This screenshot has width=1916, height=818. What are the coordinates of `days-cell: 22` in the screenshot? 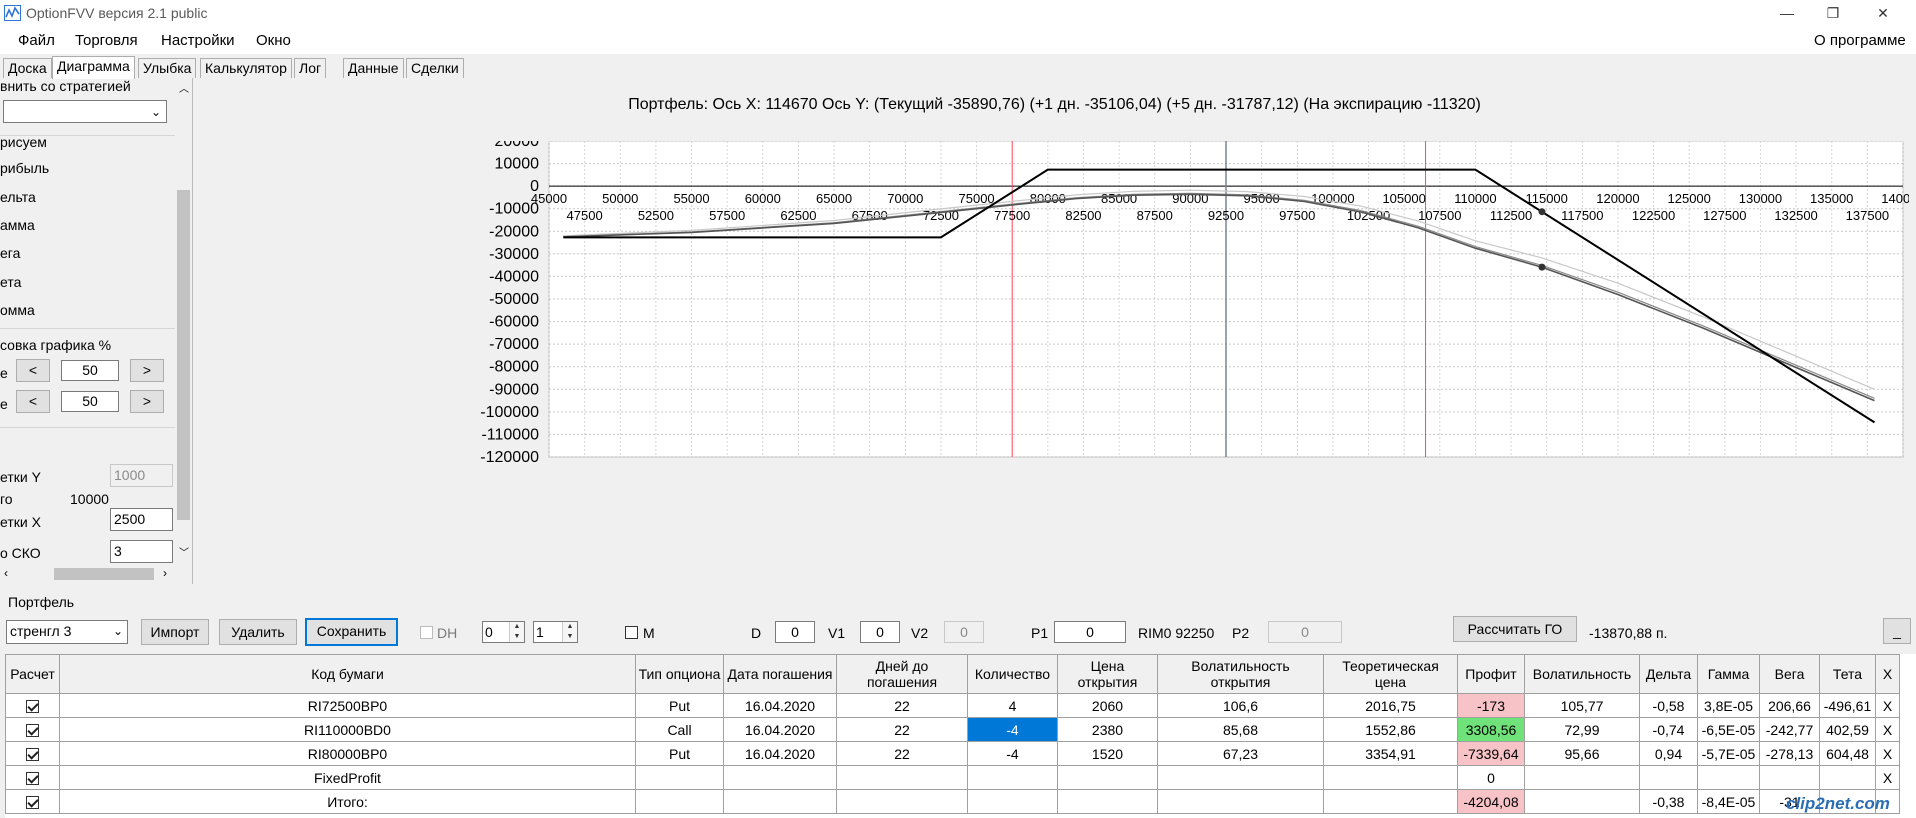 It's located at (902, 705).